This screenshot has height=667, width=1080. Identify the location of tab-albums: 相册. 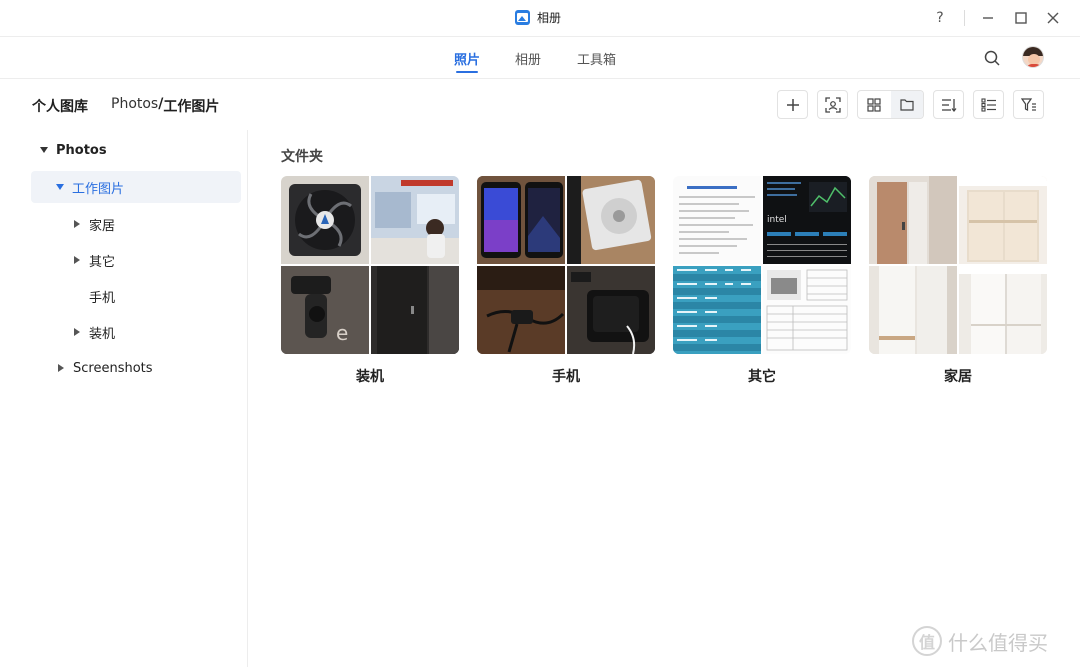
(528, 58).